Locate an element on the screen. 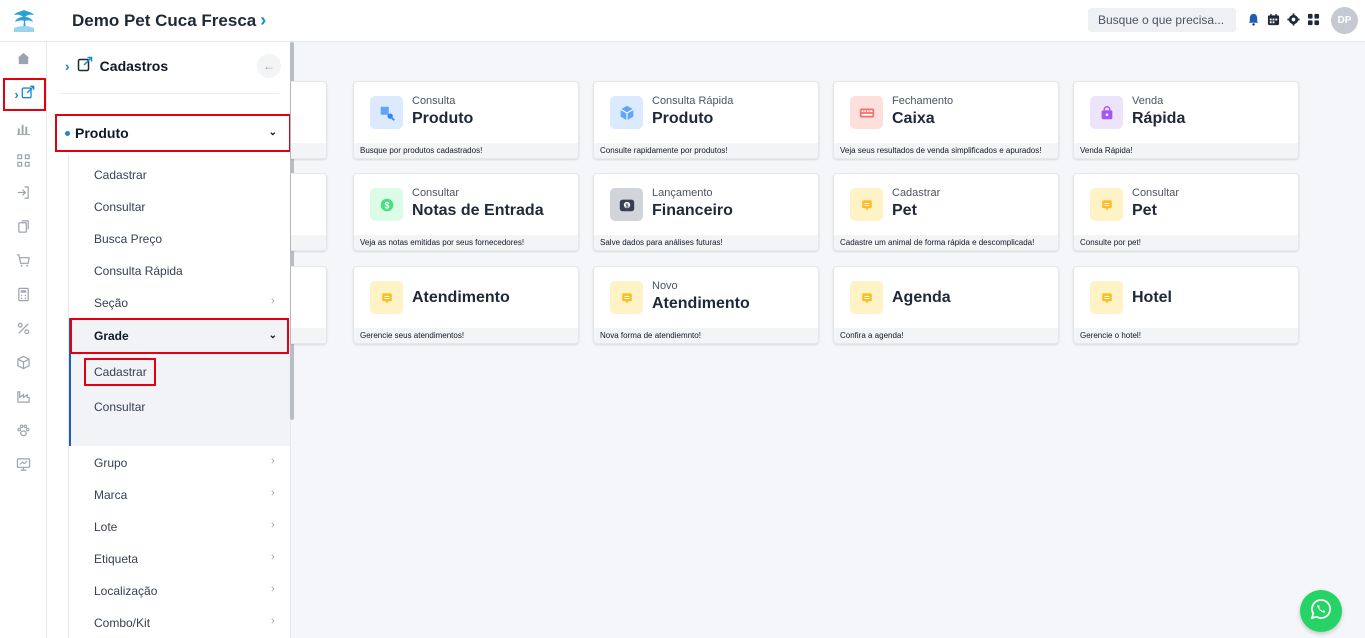 Image resolution: width=1365 pixels, height=638 pixels. presentation-icon is located at coordinates (23, 464).